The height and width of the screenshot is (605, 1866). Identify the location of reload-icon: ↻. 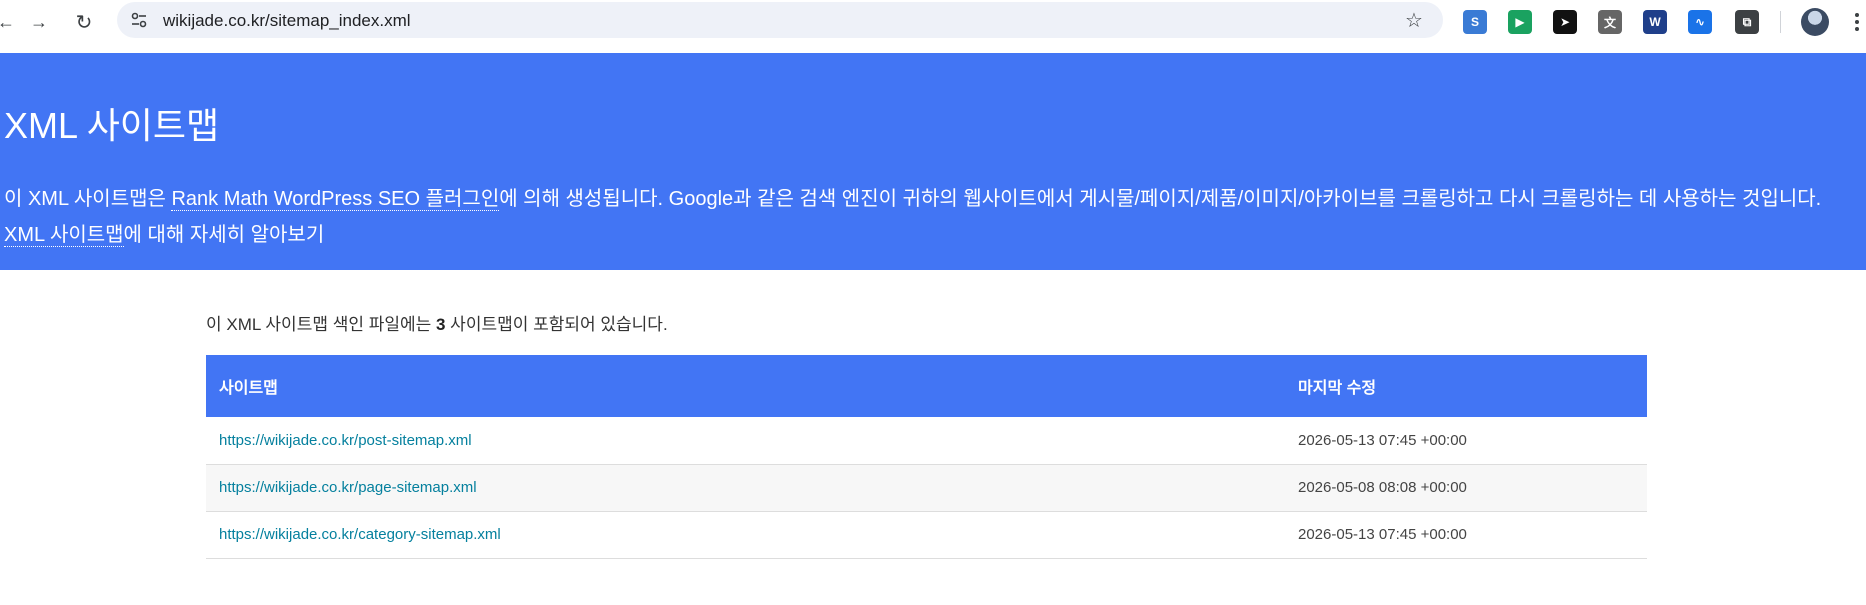
(84, 22).